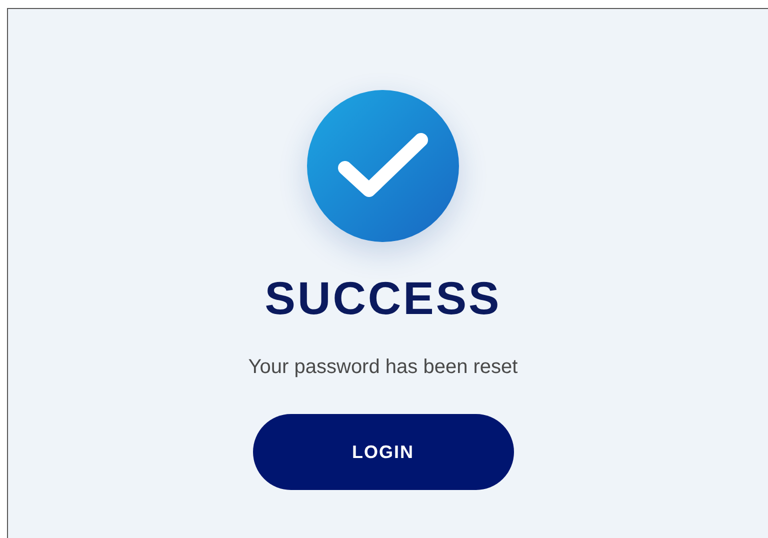 This screenshot has height=538, width=768. Describe the element at coordinates (383, 452) in the screenshot. I see `login-button: LOGIN` at that location.